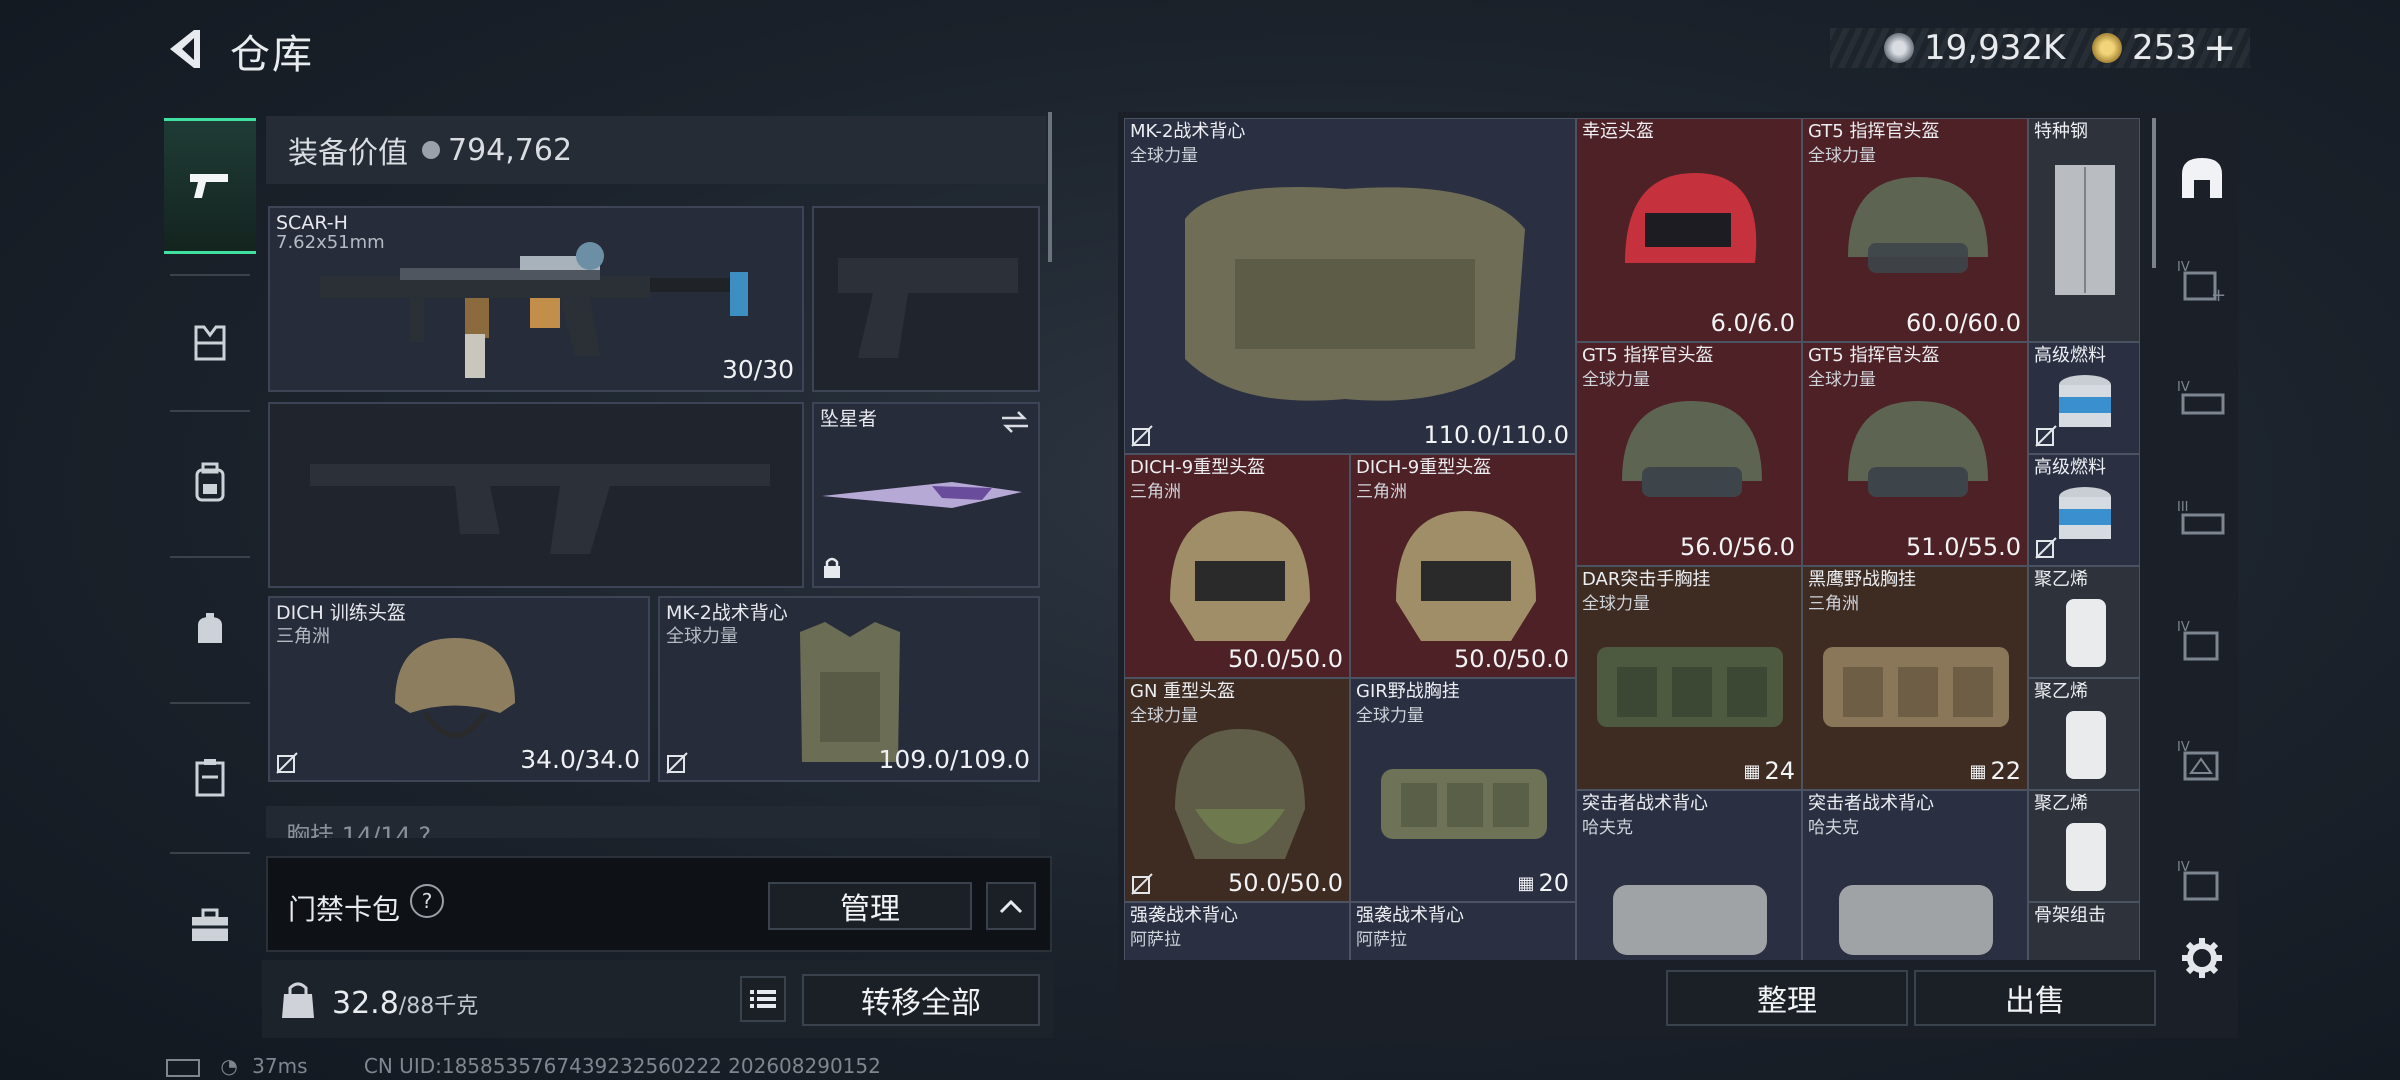  Describe the element at coordinates (1184, 915) in the screenshot. I see `item-name: 强袭战术背心` at that location.